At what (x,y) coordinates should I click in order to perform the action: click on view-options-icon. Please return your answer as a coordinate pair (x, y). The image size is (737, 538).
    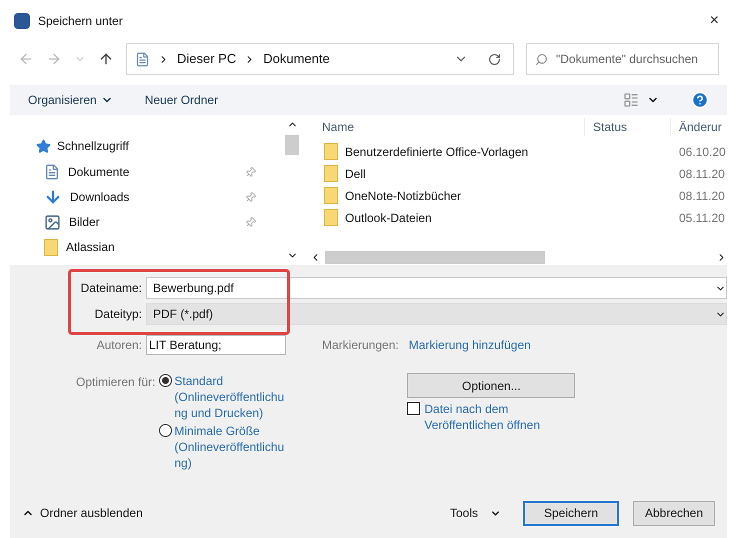
    Looking at the image, I should click on (631, 100).